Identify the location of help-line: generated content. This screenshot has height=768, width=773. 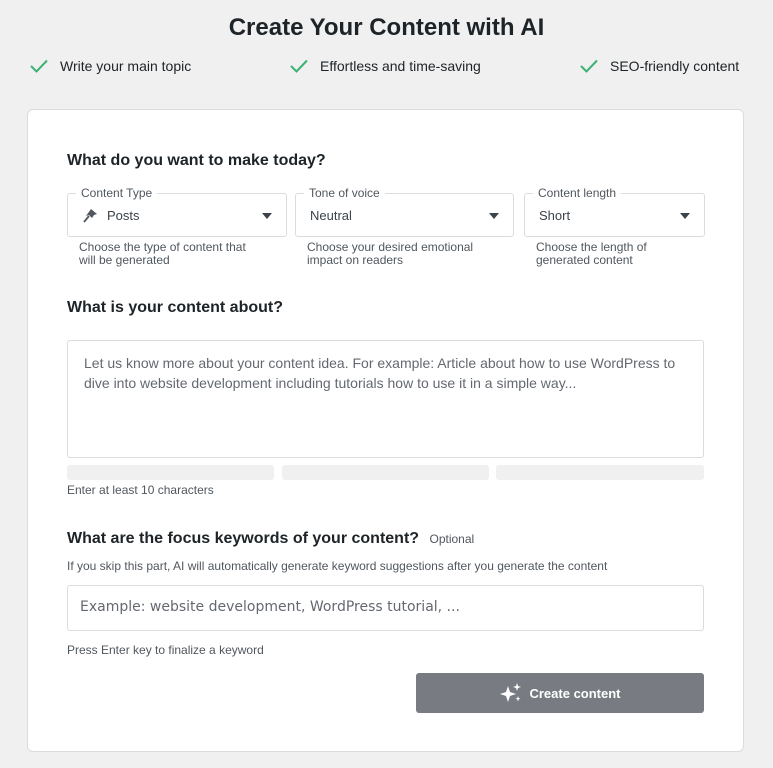
(584, 260).